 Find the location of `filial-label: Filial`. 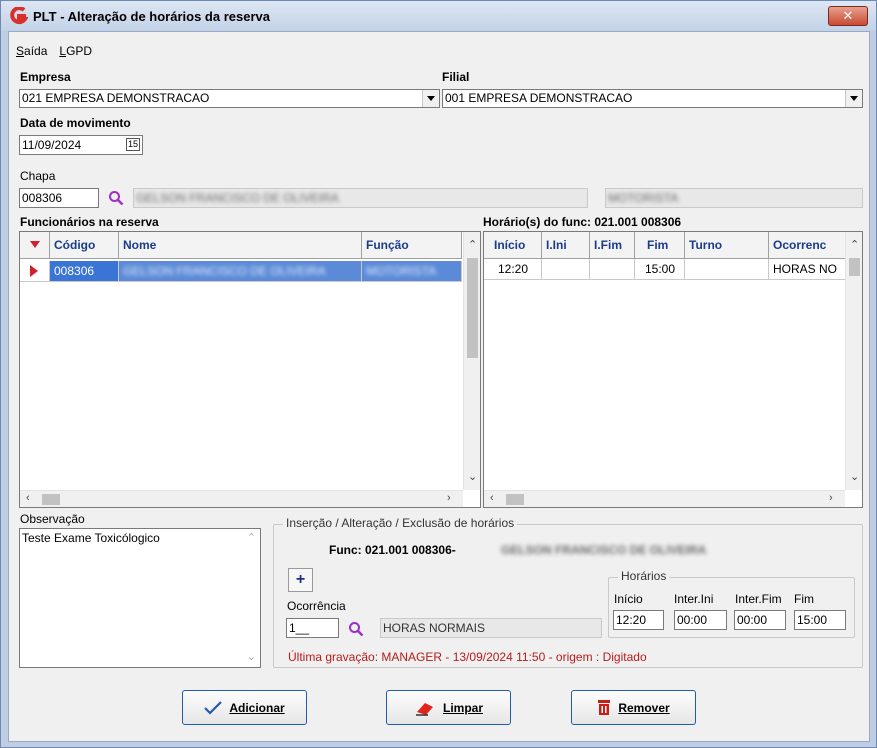

filial-label: Filial is located at coordinates (456, 77).